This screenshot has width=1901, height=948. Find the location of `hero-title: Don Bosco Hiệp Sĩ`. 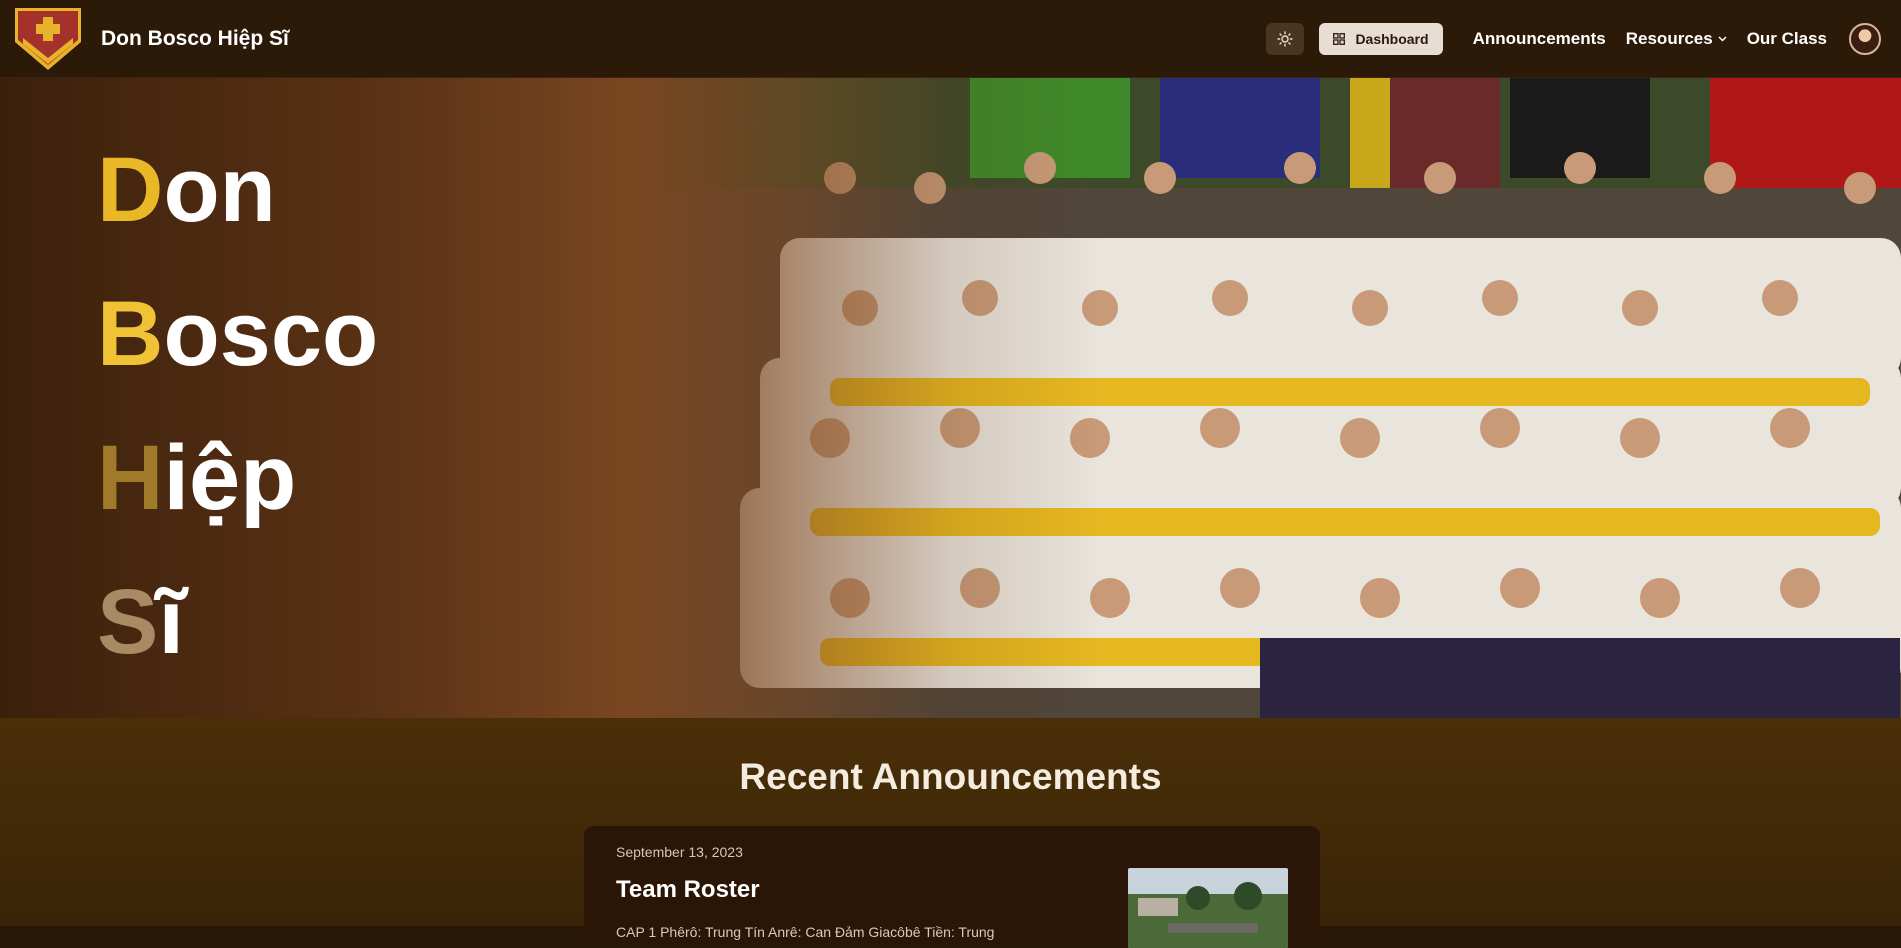

hero-title: Don Bosco Hiệp Sĩ is located at coordinates (237, 406).